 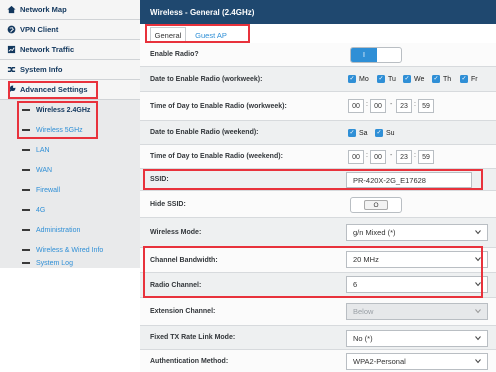 What do you see at coordinates (356, 157) in the screenshot?
I see `weekend-start-hour-input: 00` at bounding box center [356, 157].